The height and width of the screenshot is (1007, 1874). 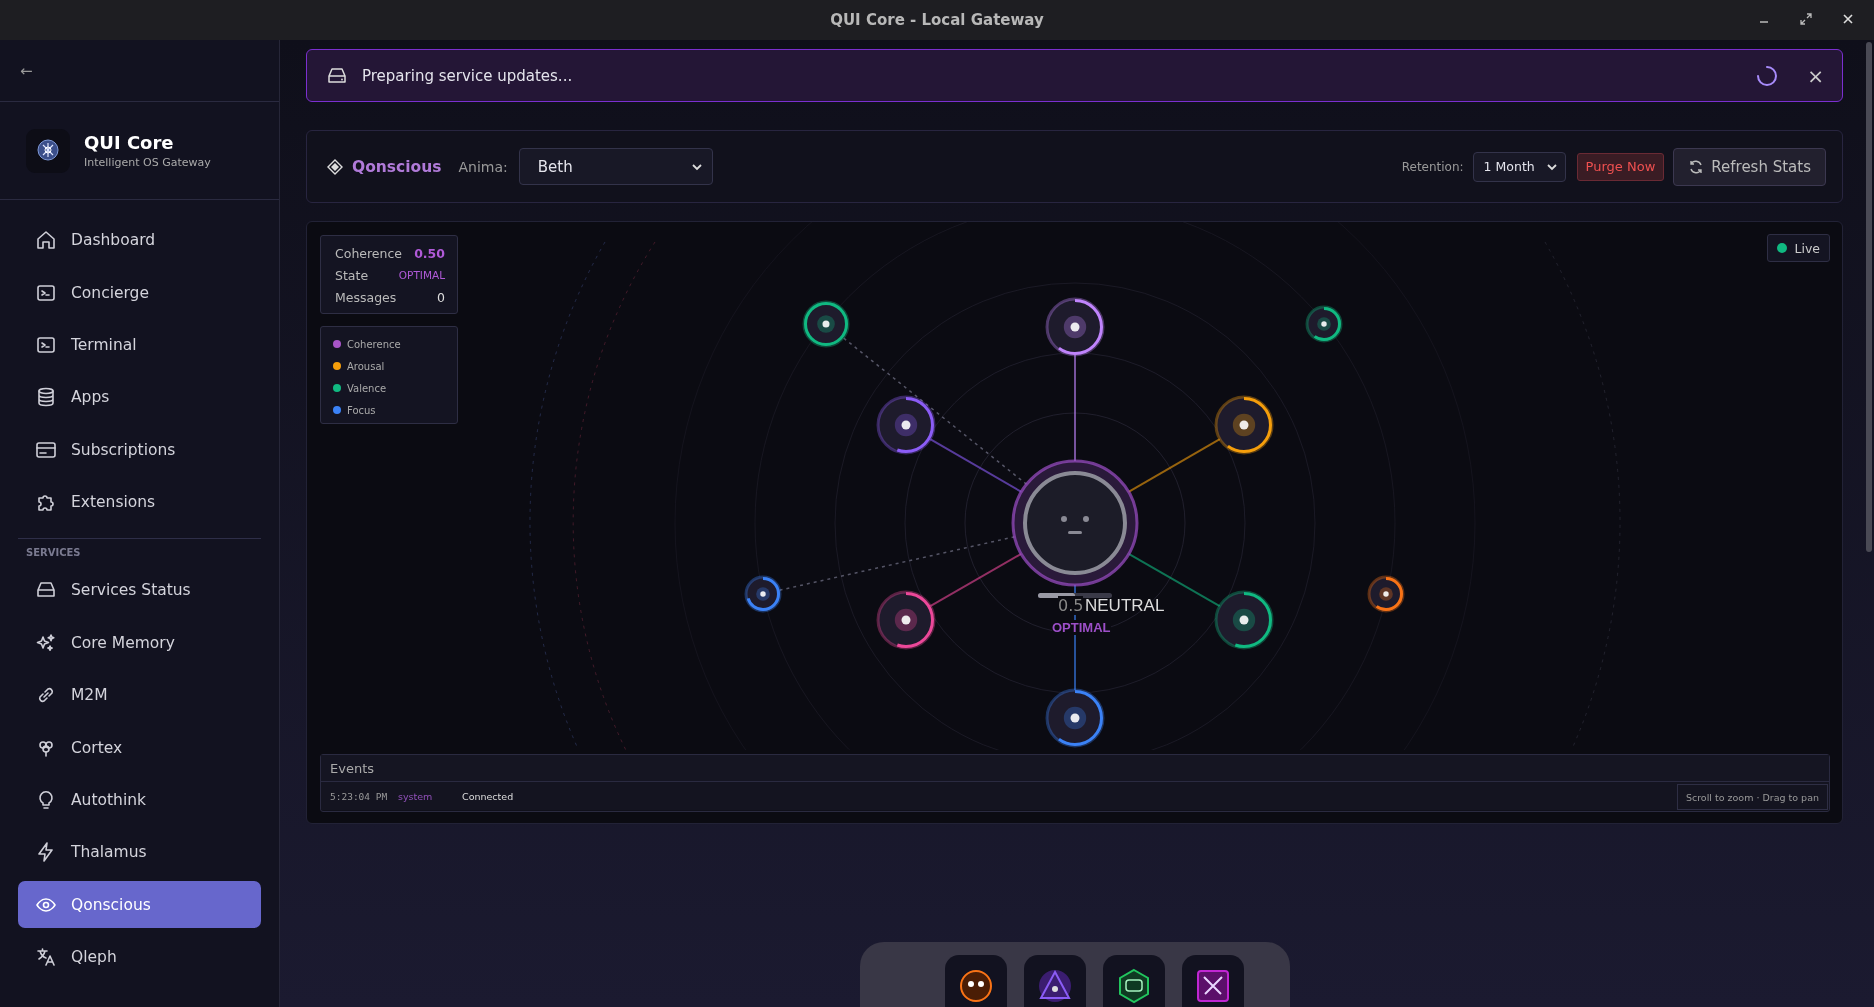 What do you see at coordinates (1869, 297) in the screenshot?
I see `scrollbar` at bounding box center [1869, 297].